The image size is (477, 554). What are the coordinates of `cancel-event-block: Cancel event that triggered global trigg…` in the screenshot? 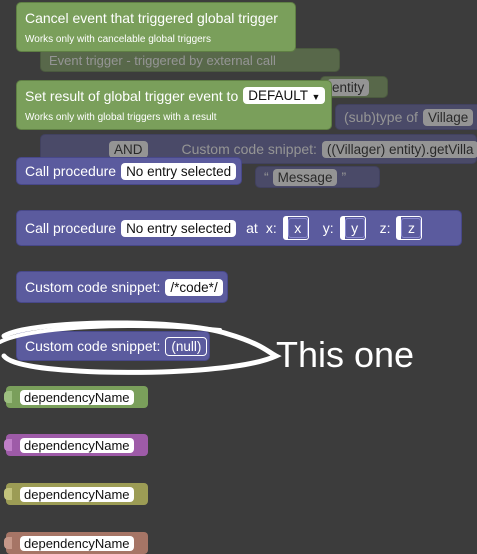 It's located at (156, 27).